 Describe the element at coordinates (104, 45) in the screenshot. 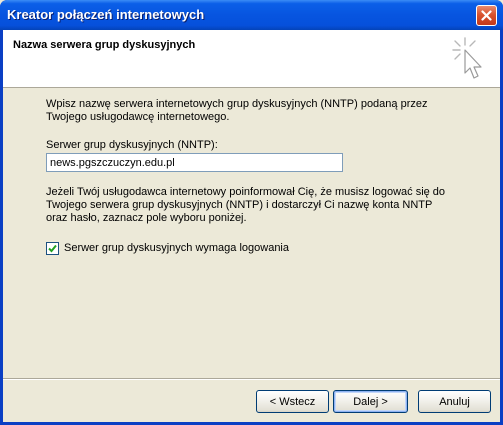

I see `page-title: Nazwa serwera grup dyskusyjnych` at that location.